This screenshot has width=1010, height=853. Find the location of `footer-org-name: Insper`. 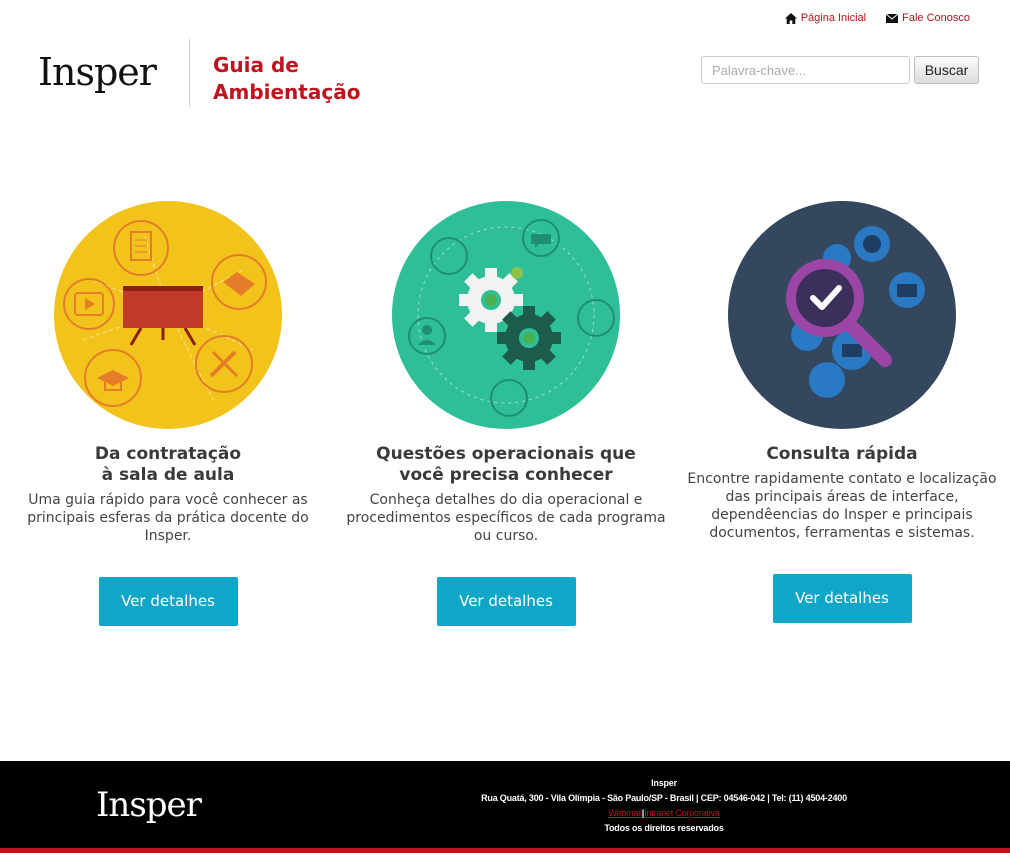

footer-org-name: Insper is located at coordinates (664, 783).